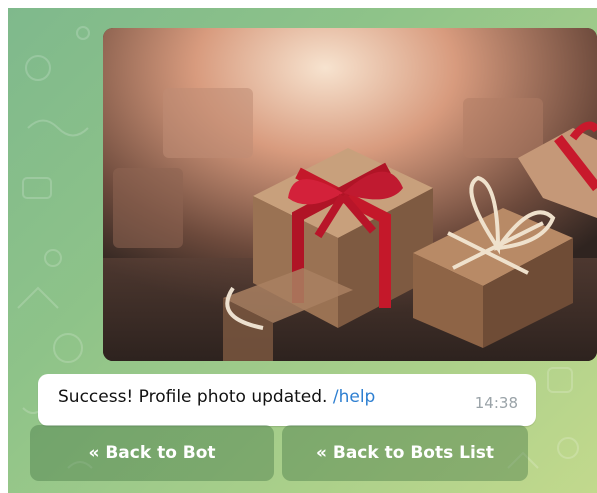 The image size is (597, 493). Describe the element at coordinates (354, 397) in the screenshot. I see `help-command-link: /help` at that location.